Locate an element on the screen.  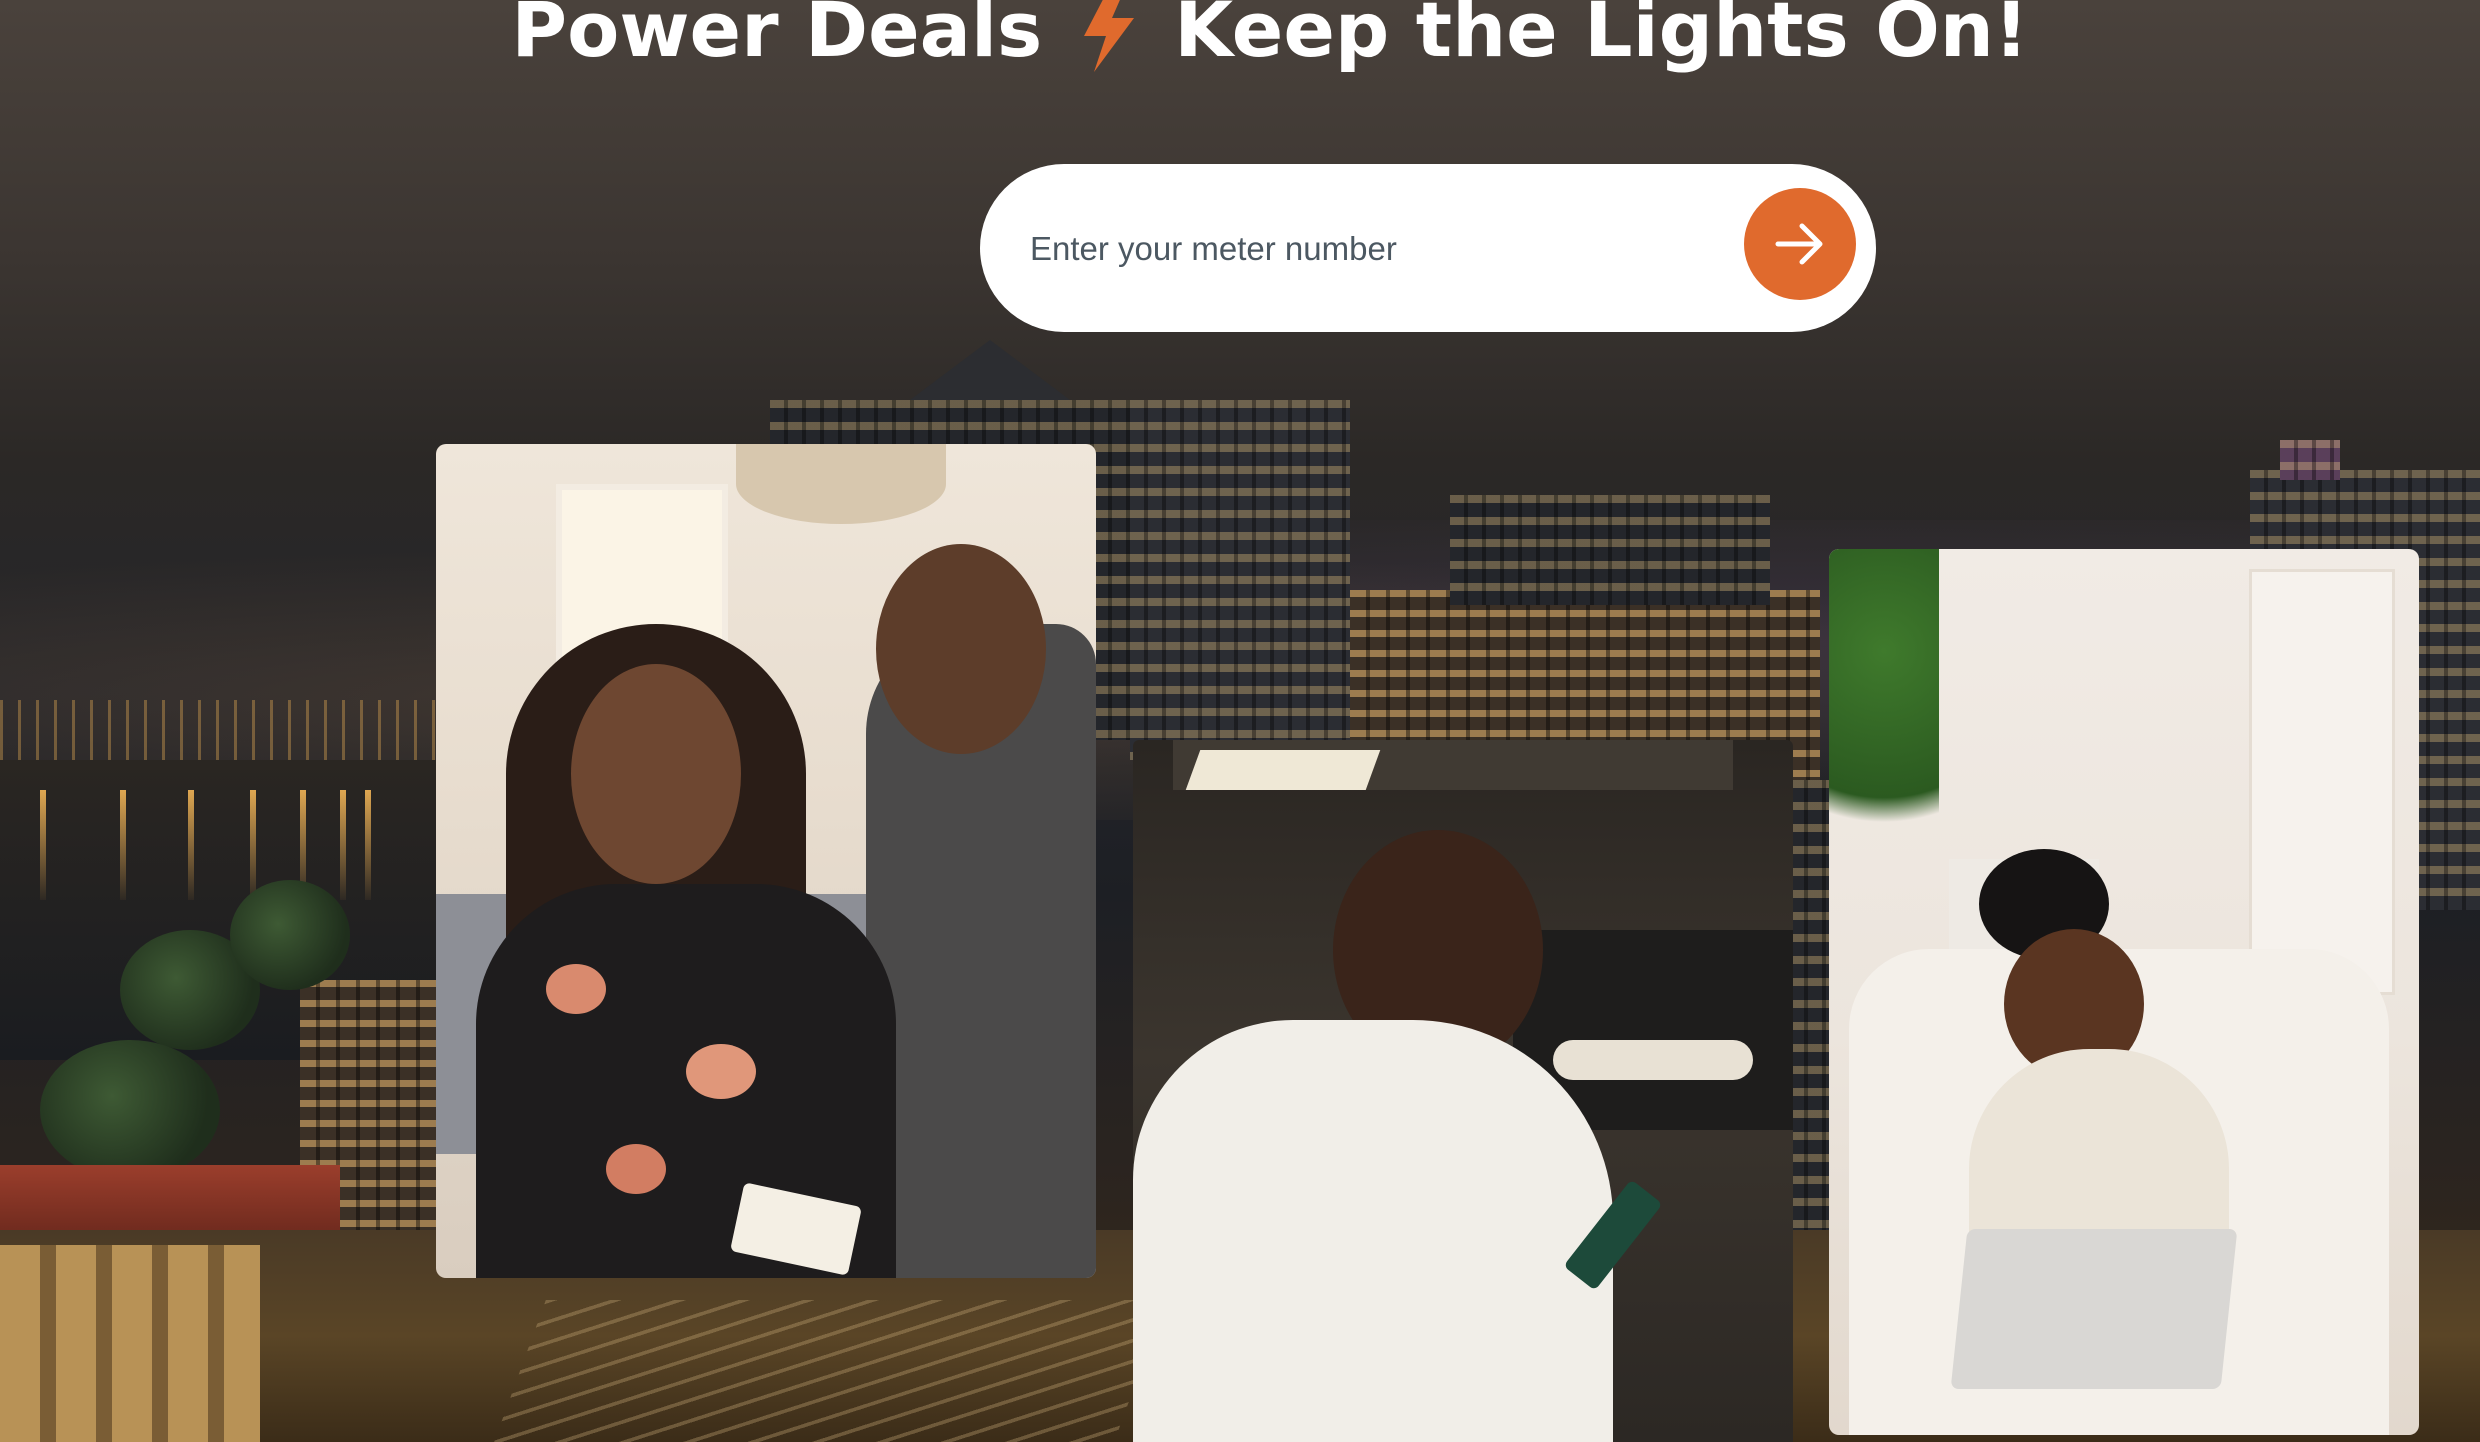
page-headline: Power Deals Keep the Lights On! is located at coordinates (1240, 37).